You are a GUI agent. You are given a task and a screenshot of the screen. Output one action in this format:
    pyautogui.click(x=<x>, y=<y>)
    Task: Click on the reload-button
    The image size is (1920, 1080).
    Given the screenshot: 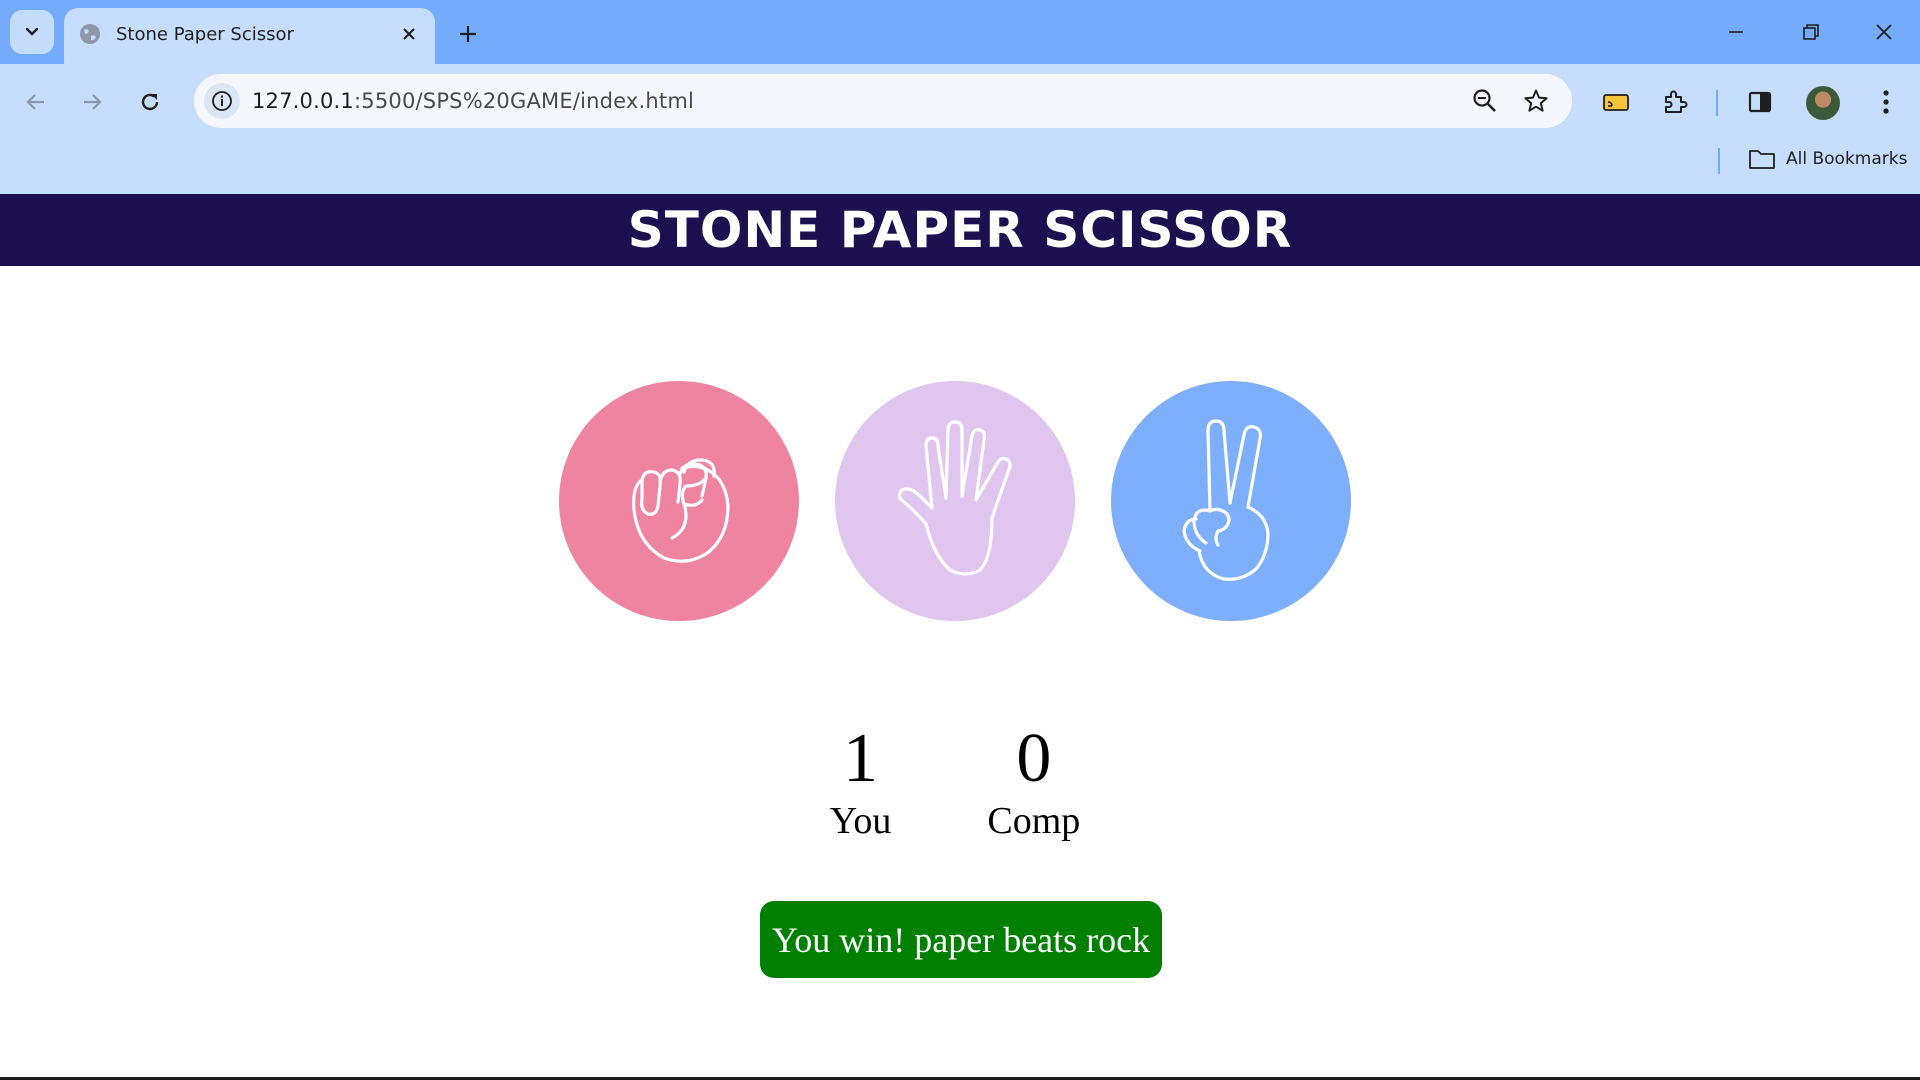 What is the action you would take?
    pyautogui.click(x=150, y=102)
    